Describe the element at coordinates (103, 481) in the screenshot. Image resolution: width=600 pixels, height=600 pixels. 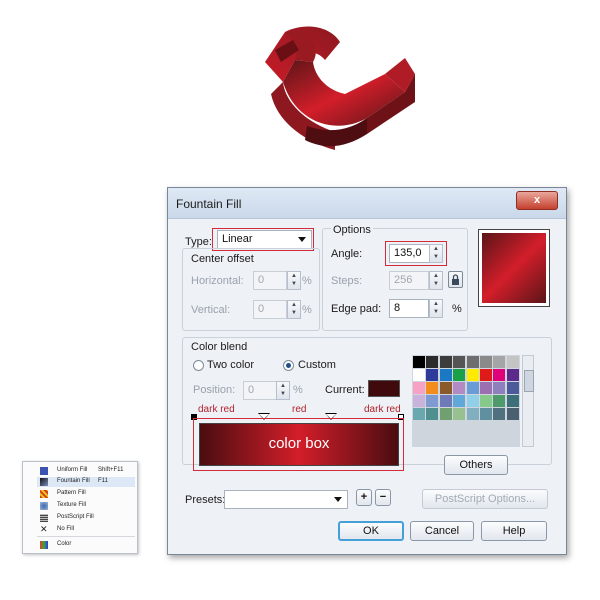
I see `menu-shortcut: F11` at that location.